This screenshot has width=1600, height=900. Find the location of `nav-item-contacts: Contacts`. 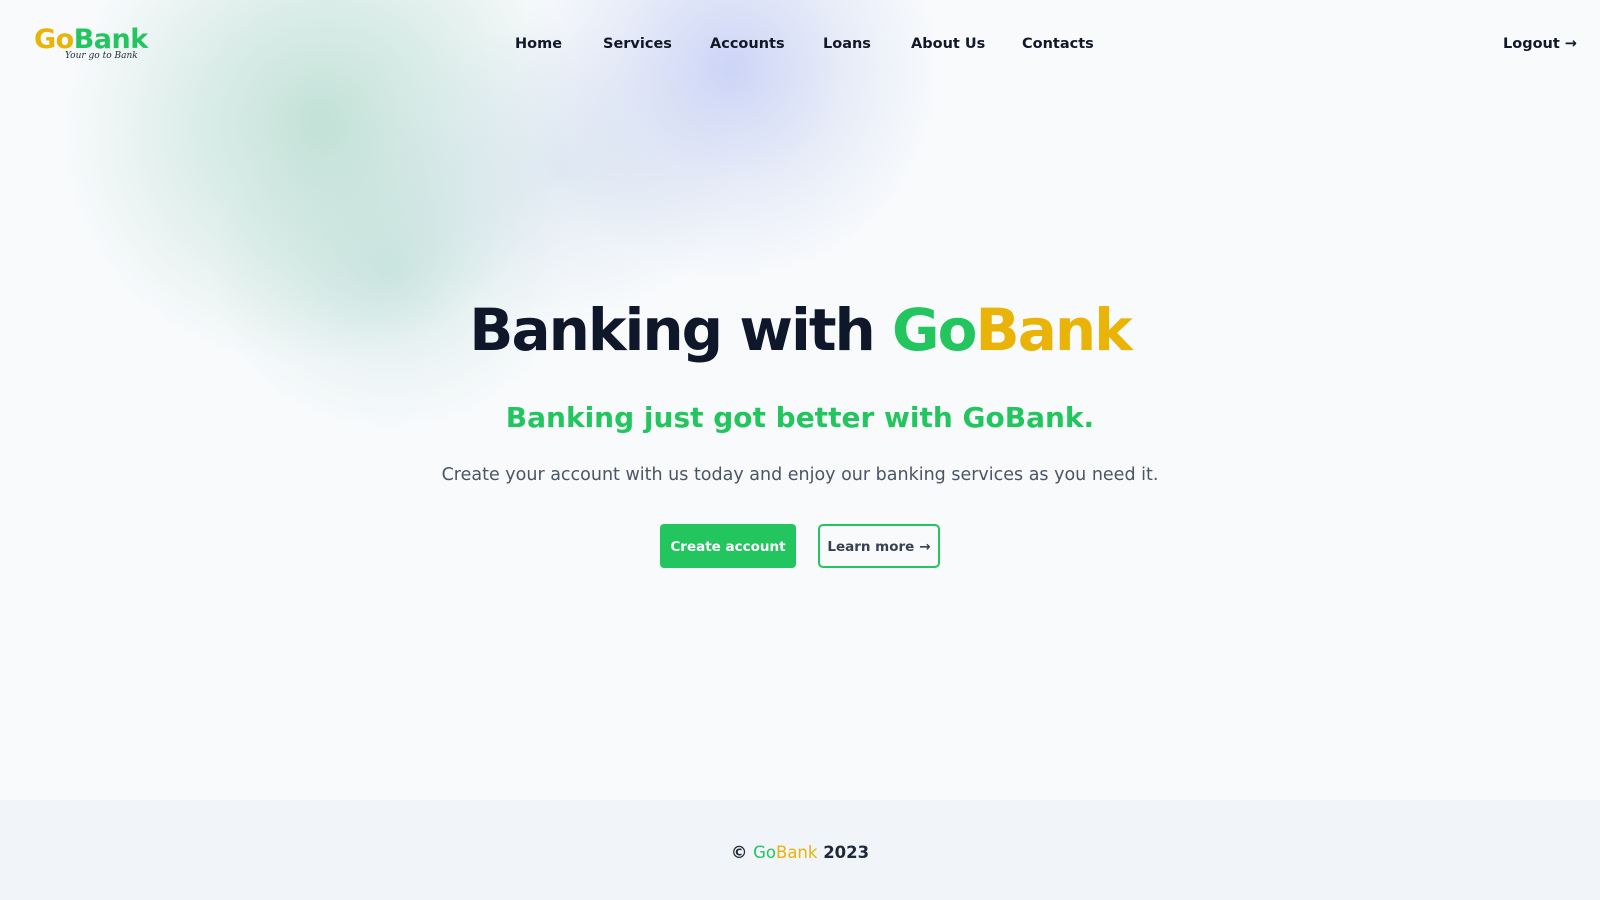

nav-item-contacts: Contacts is located at coordinates (1058, 44).